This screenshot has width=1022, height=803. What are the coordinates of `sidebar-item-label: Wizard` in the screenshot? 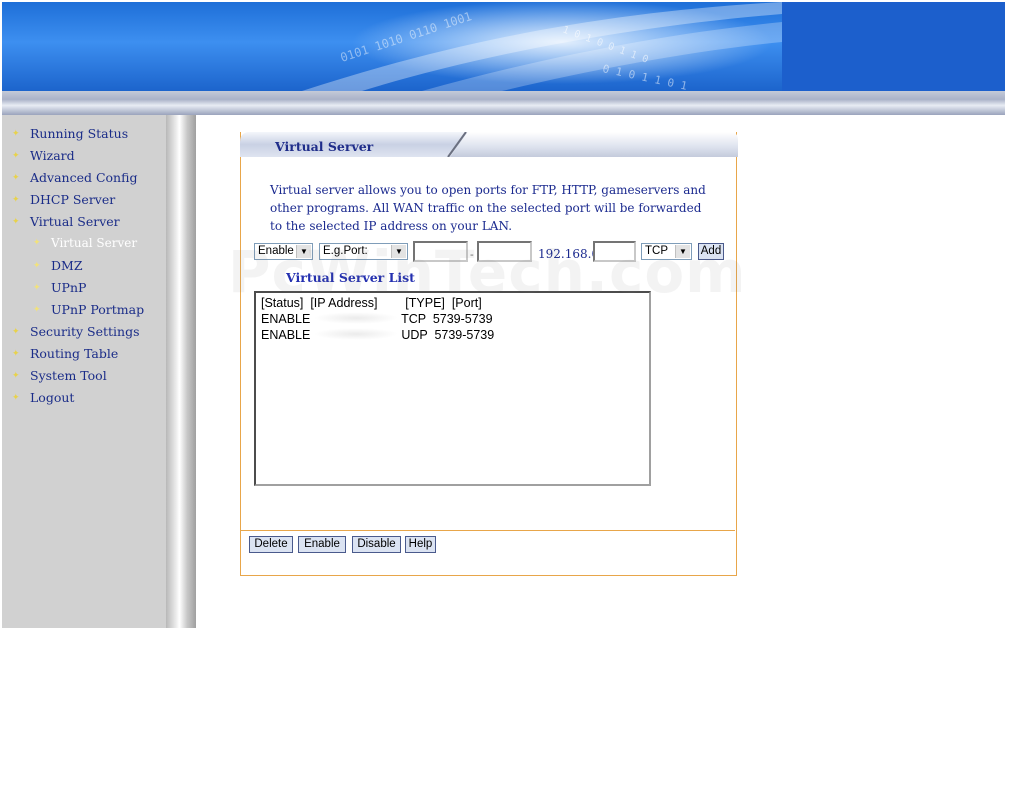 It's located at (52, 155).